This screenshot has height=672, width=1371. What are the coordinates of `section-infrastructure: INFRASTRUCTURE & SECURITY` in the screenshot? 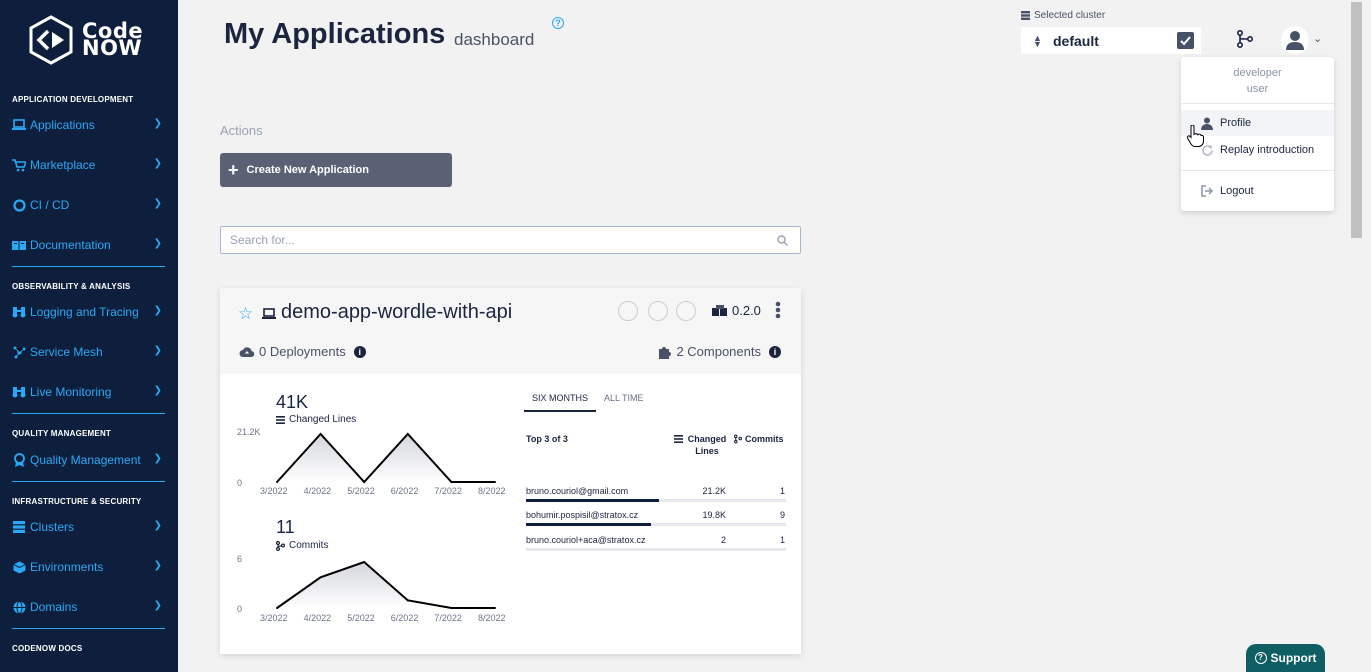 It's located at (77, 501).